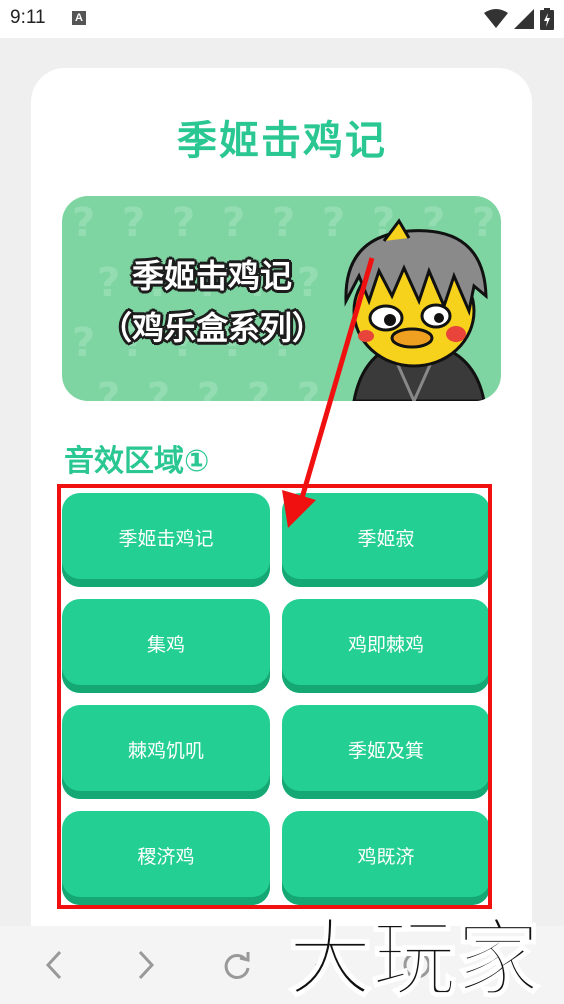 The height and width of the screenshot is (1004, 564). What do you see at coordinates (166, 646) in the screenshot?
I see `sound-button: 集鸡` at bounding box center [166, 646].